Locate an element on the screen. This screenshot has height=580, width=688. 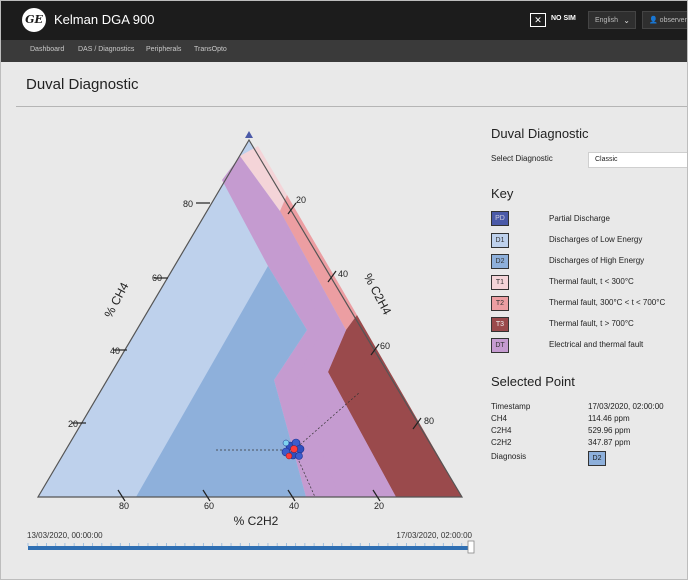
diagnostic-select: Classic is located at coordinates (638, 160).